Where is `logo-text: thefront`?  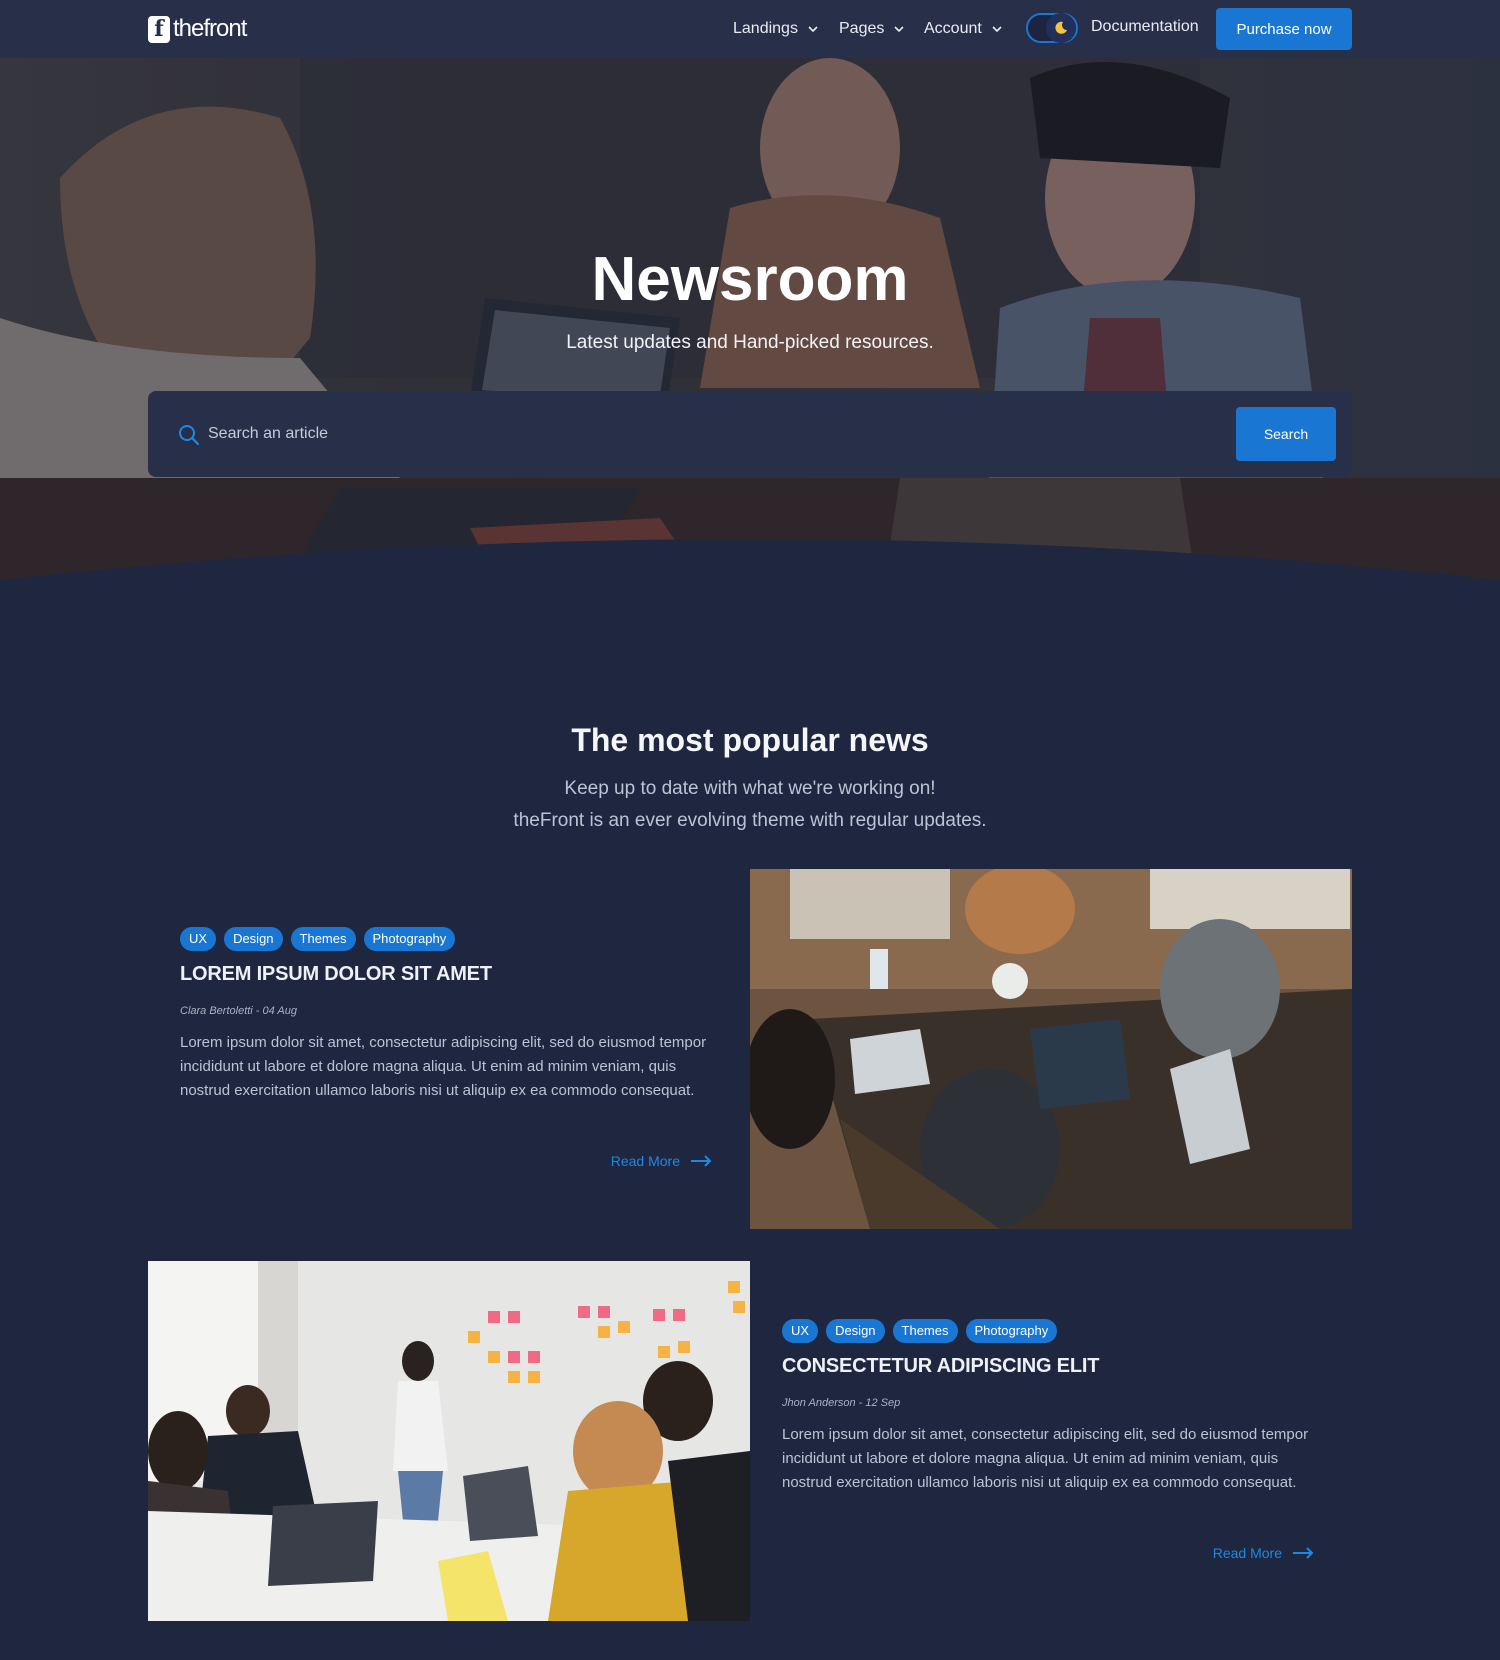 logo-text: thefront is located at coordinates (210, 28).